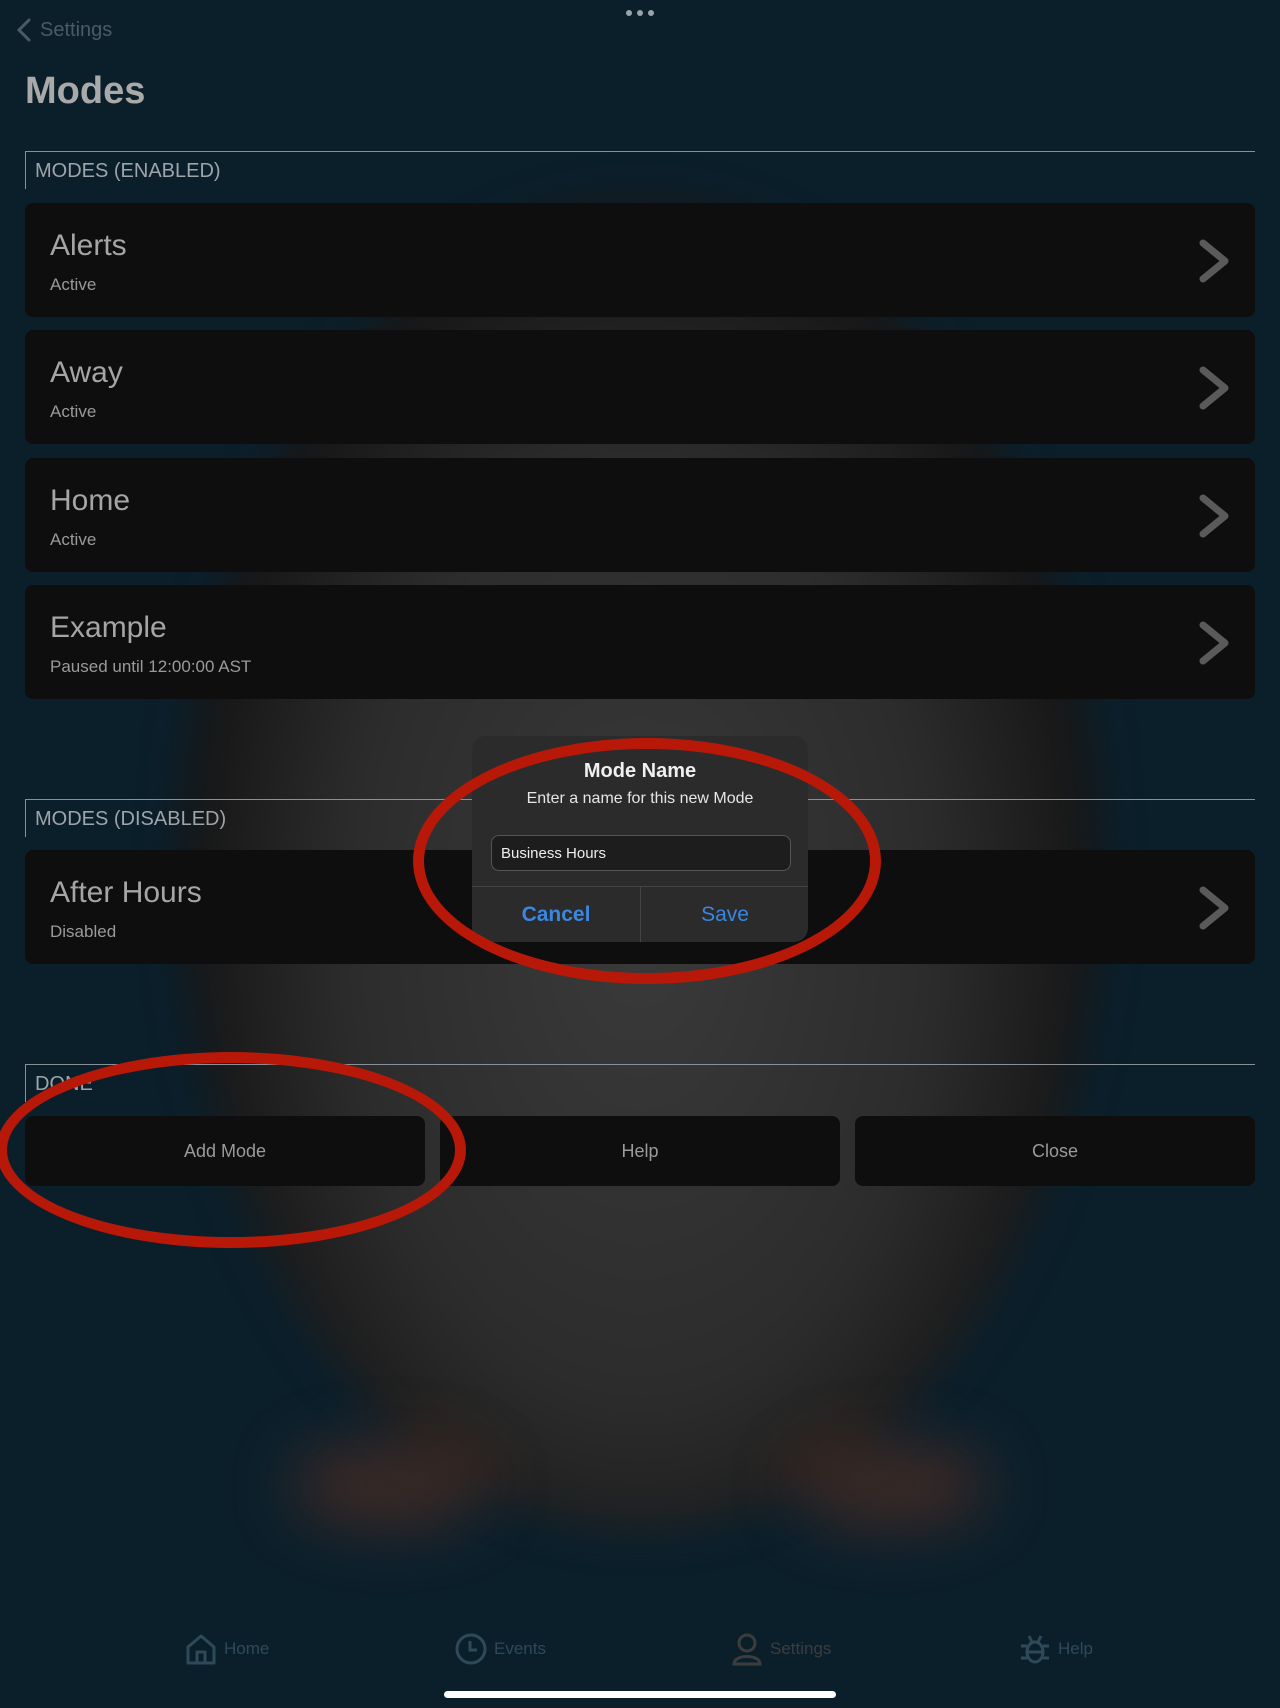 Image resolution: width=1280 pixels, height=1708 pixels. I want to click on mode-name: Home, so click(90, 500).